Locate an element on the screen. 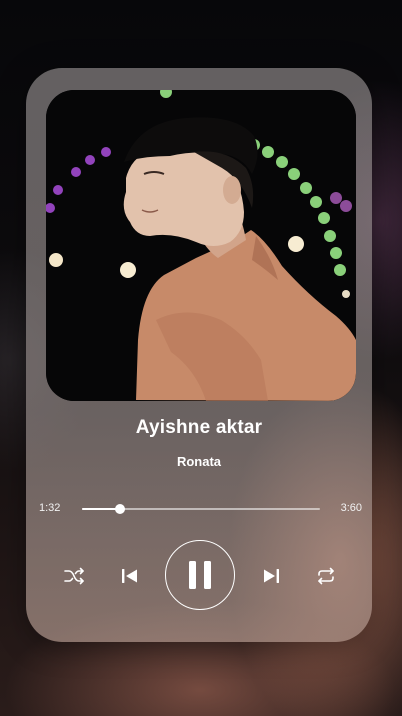 Image resolution: width=402 pixels, height=716 pixels. progress-thumb is located at coordinates (120, 509).